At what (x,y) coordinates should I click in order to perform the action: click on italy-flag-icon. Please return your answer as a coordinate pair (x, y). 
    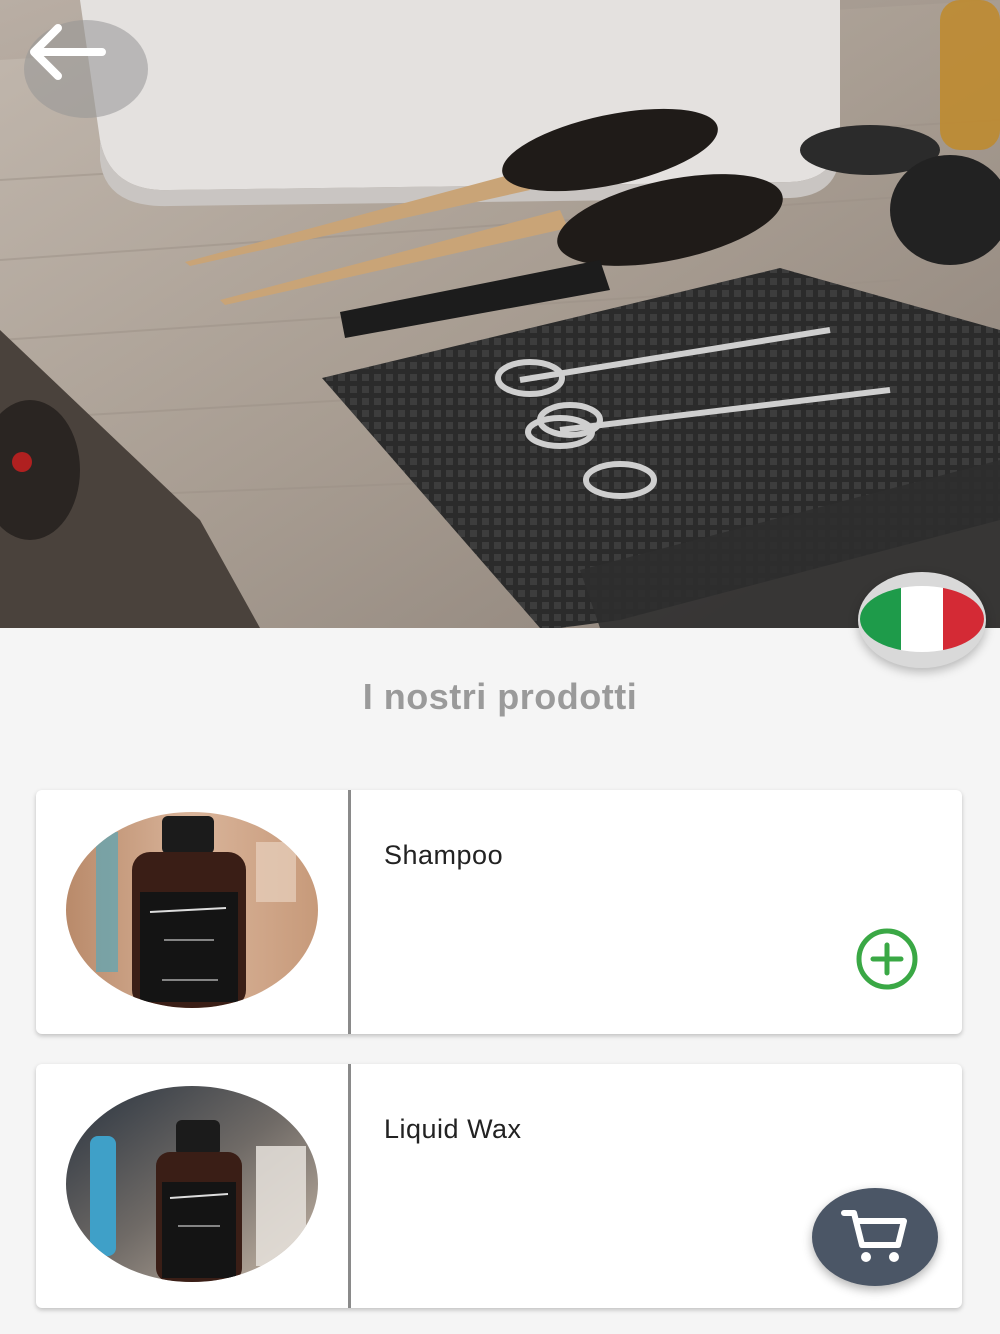
    Looking at the image, I should click on (922, 619).